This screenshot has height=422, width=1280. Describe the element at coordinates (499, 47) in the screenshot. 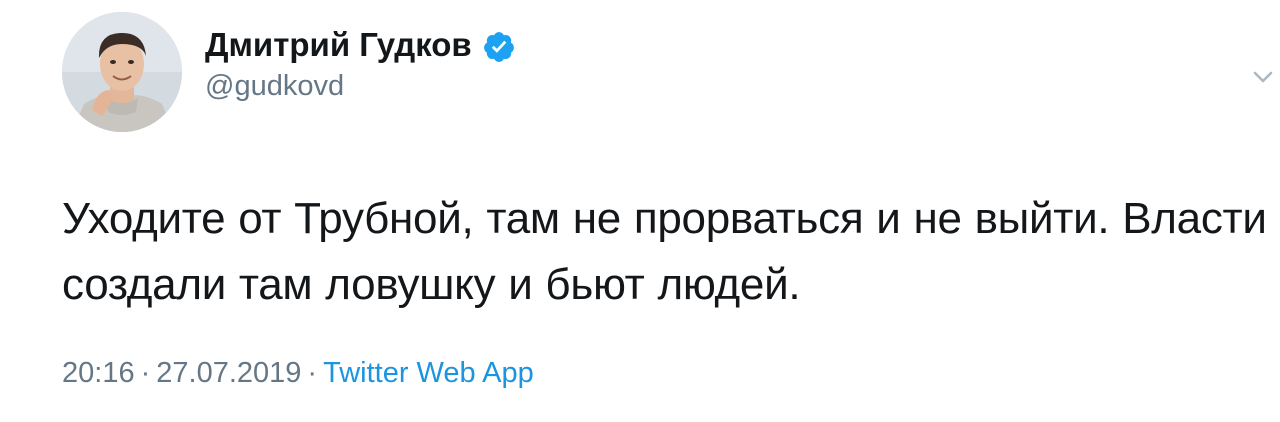

I see `verified-badge-icon` at that location.